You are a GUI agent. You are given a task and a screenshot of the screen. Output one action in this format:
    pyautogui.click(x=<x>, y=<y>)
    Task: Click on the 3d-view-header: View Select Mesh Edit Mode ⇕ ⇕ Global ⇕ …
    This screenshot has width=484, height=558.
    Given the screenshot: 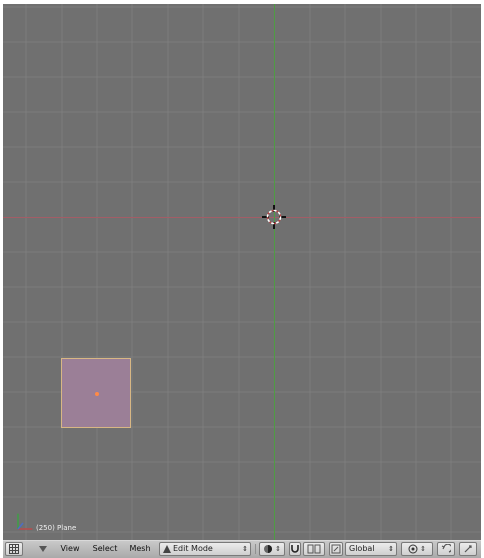 What is the action you would take?
    pyautogui.click(x=242, y=549)
    